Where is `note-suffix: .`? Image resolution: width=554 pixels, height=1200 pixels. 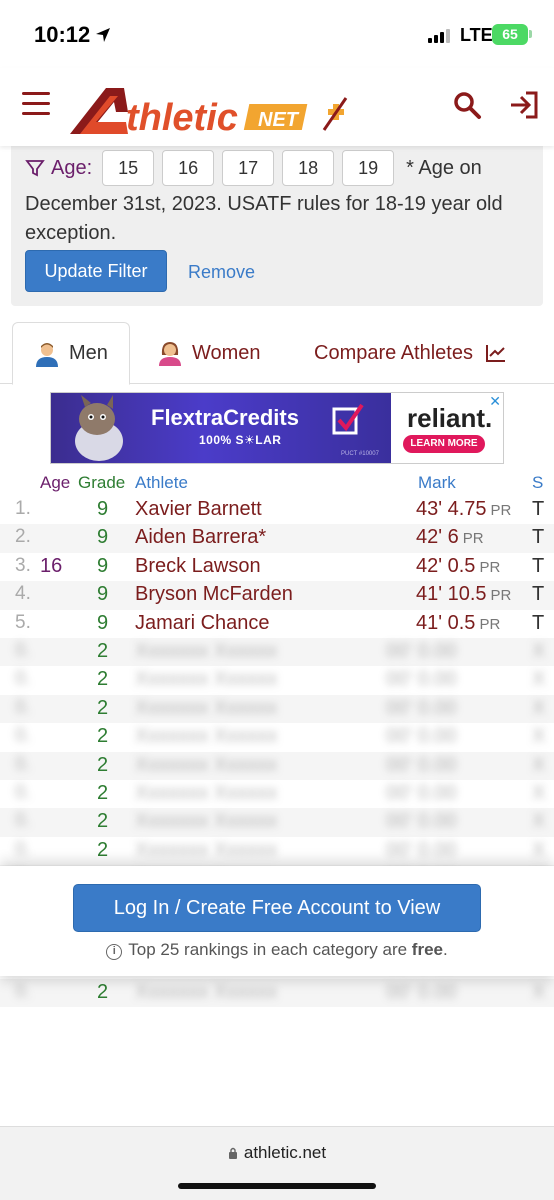 note-suffix: . is located at coordinates (445, 949).